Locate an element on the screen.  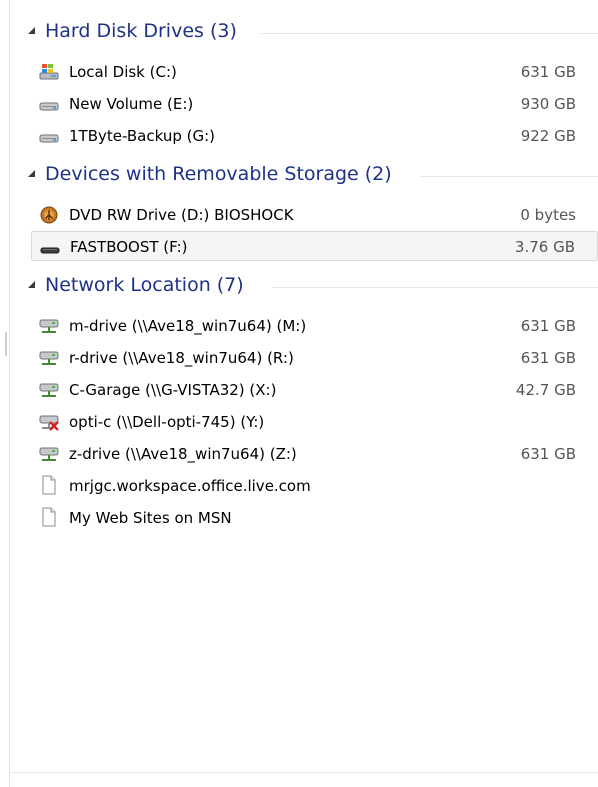
drive-size: 3.76 GB is located at coordinates (544, 247).